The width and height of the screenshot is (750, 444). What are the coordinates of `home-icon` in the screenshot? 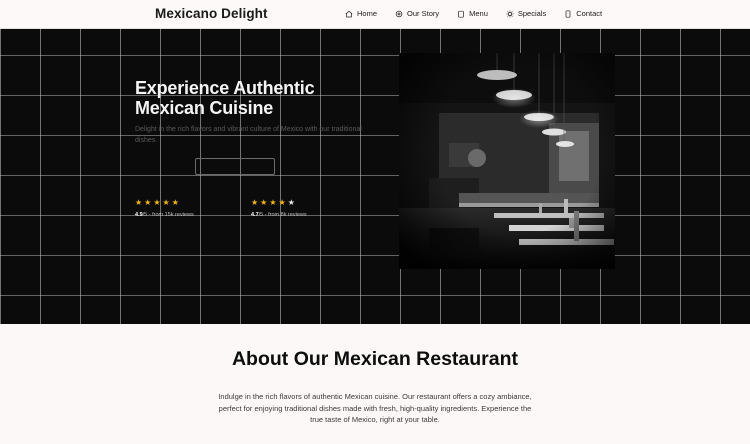 It's located at (349, 13).